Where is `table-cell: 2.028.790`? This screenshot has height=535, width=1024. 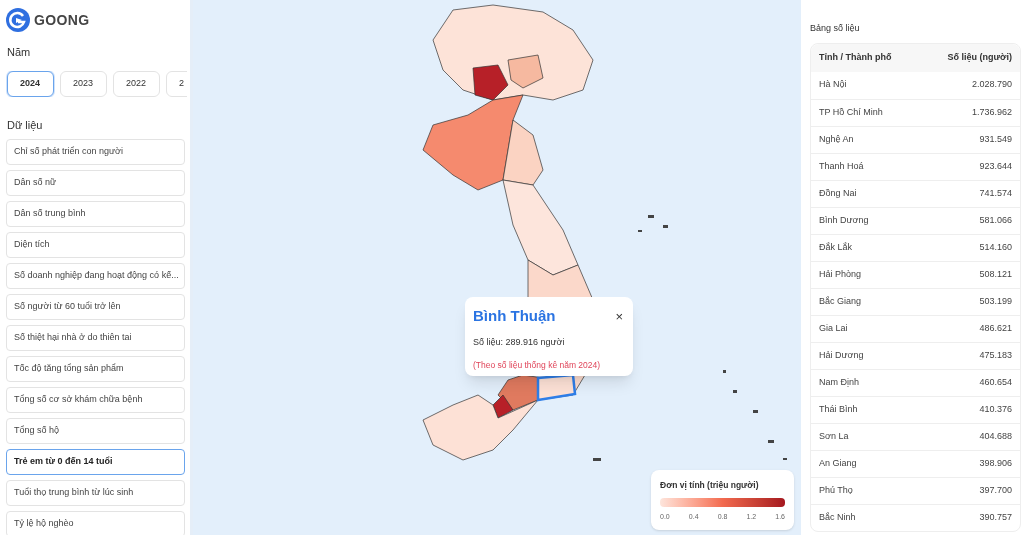
table-cell: 2.028.790 is located at coordinates (991, 85).